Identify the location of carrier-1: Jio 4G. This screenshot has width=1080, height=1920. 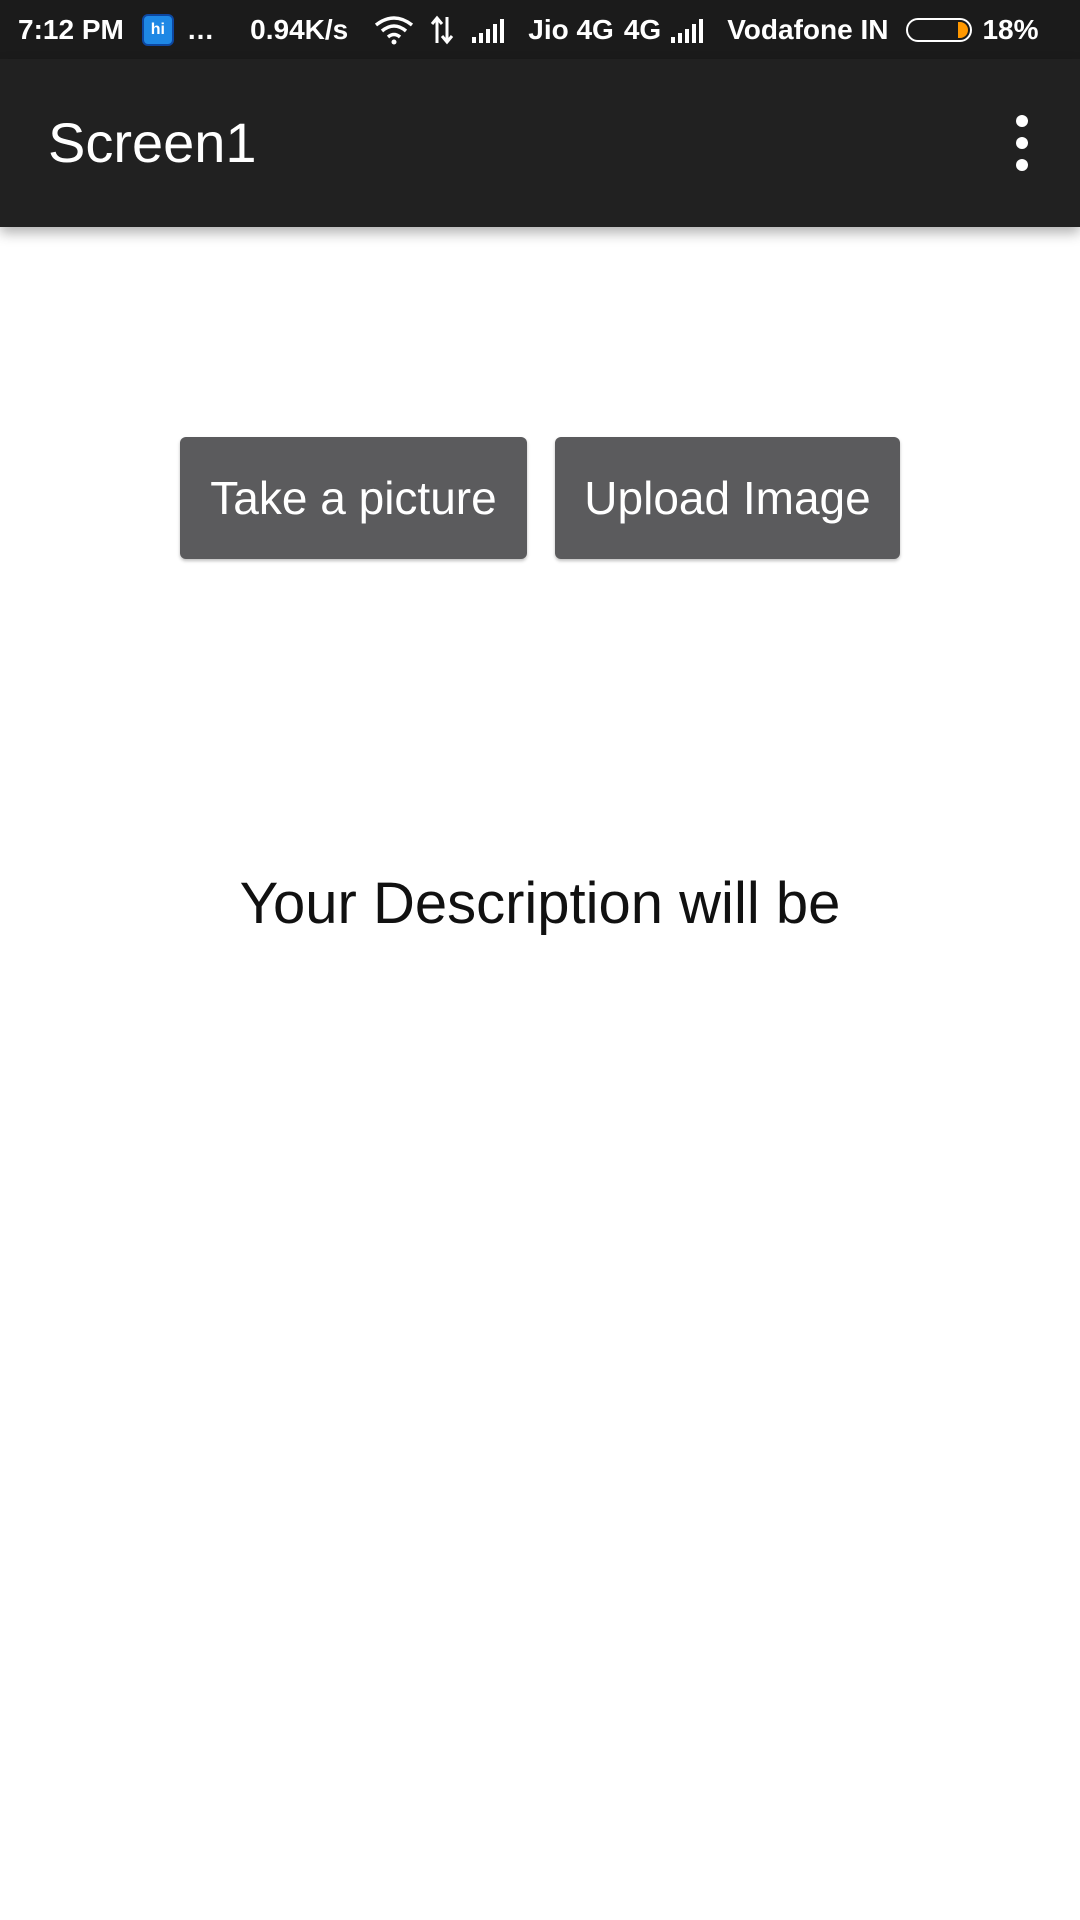
(571, 29).